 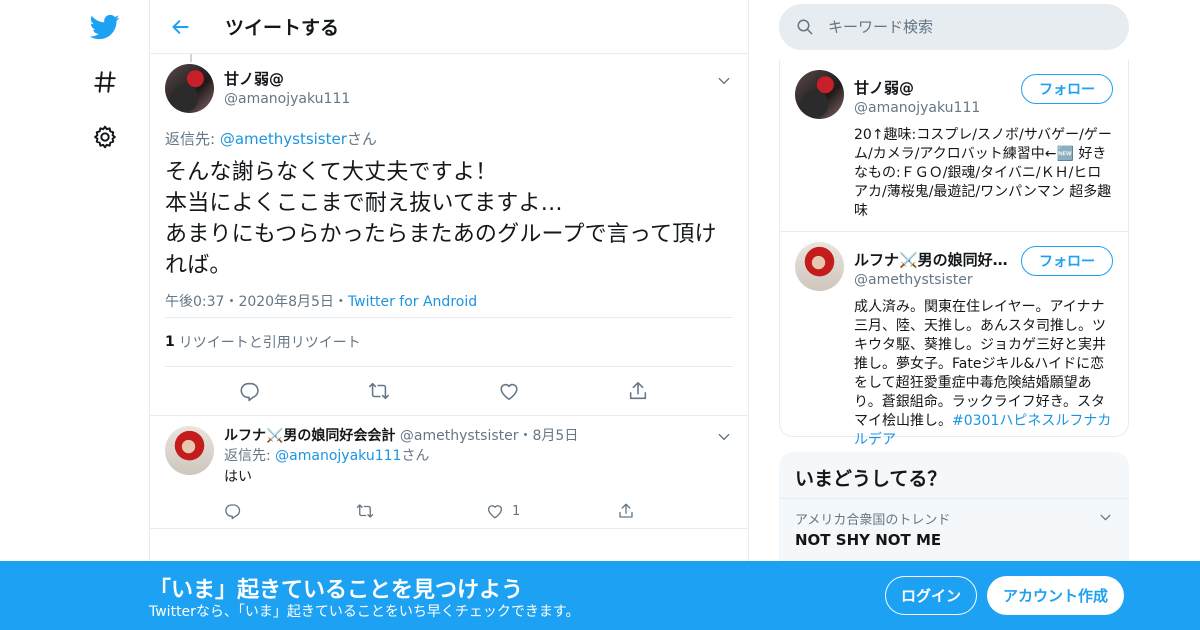 I want to click on trend-name: NOT SHY NOT ME, so click(x=954, y=540).